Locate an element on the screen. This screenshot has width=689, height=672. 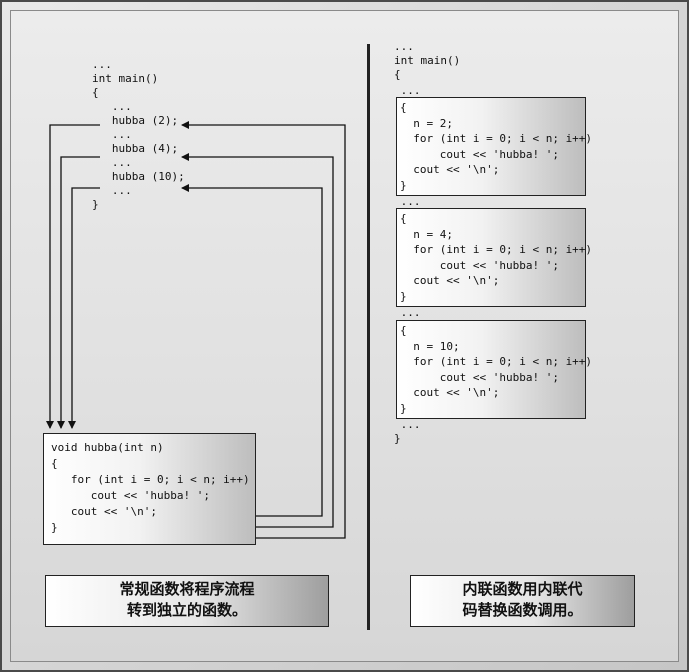
code-line: n = 4; is located at coordinates (426, 234).